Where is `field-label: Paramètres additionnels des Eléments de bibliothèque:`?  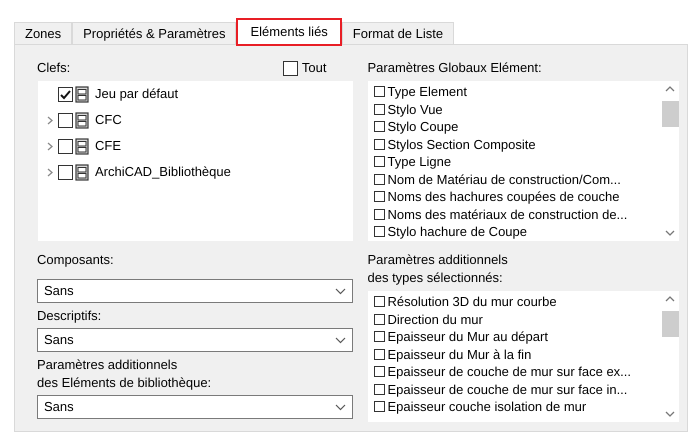 field-label: Paramètres additionnels des Eléments de bibliothèque: is located at coordinates (124, 374).